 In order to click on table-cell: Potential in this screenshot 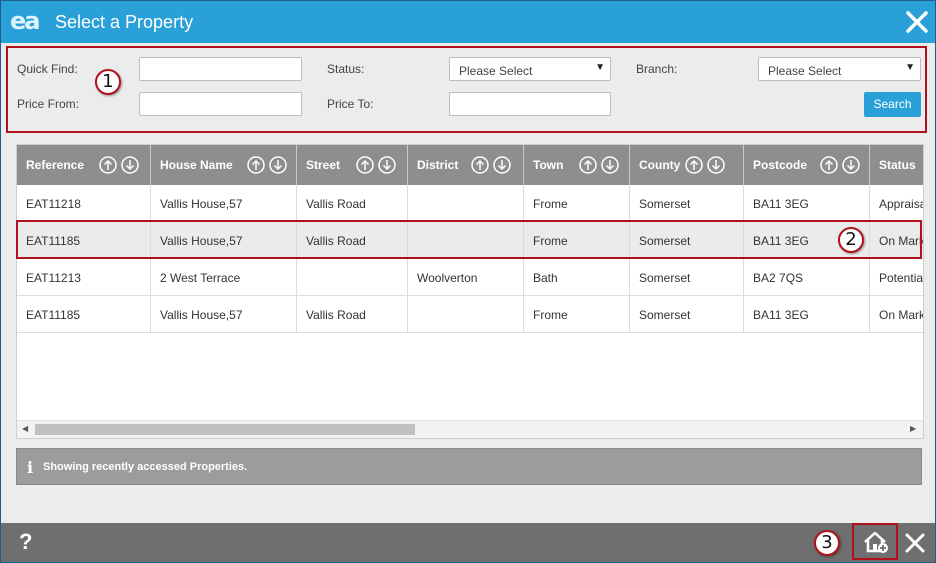, I will do `click(901, 278)`.